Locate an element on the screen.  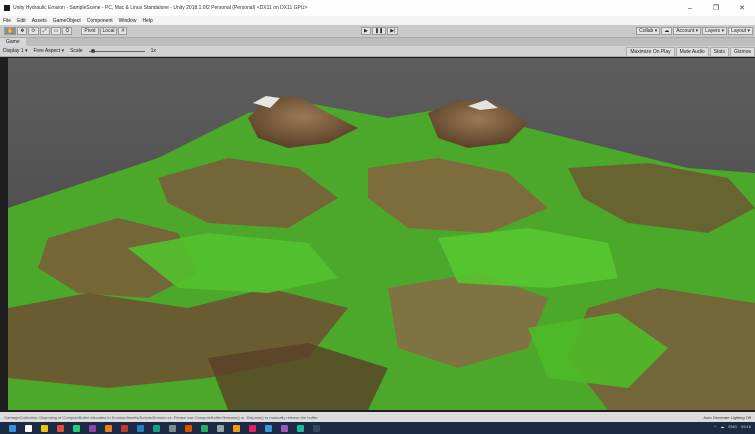
game-tab-label: Game is located at coordinates (13, 42).